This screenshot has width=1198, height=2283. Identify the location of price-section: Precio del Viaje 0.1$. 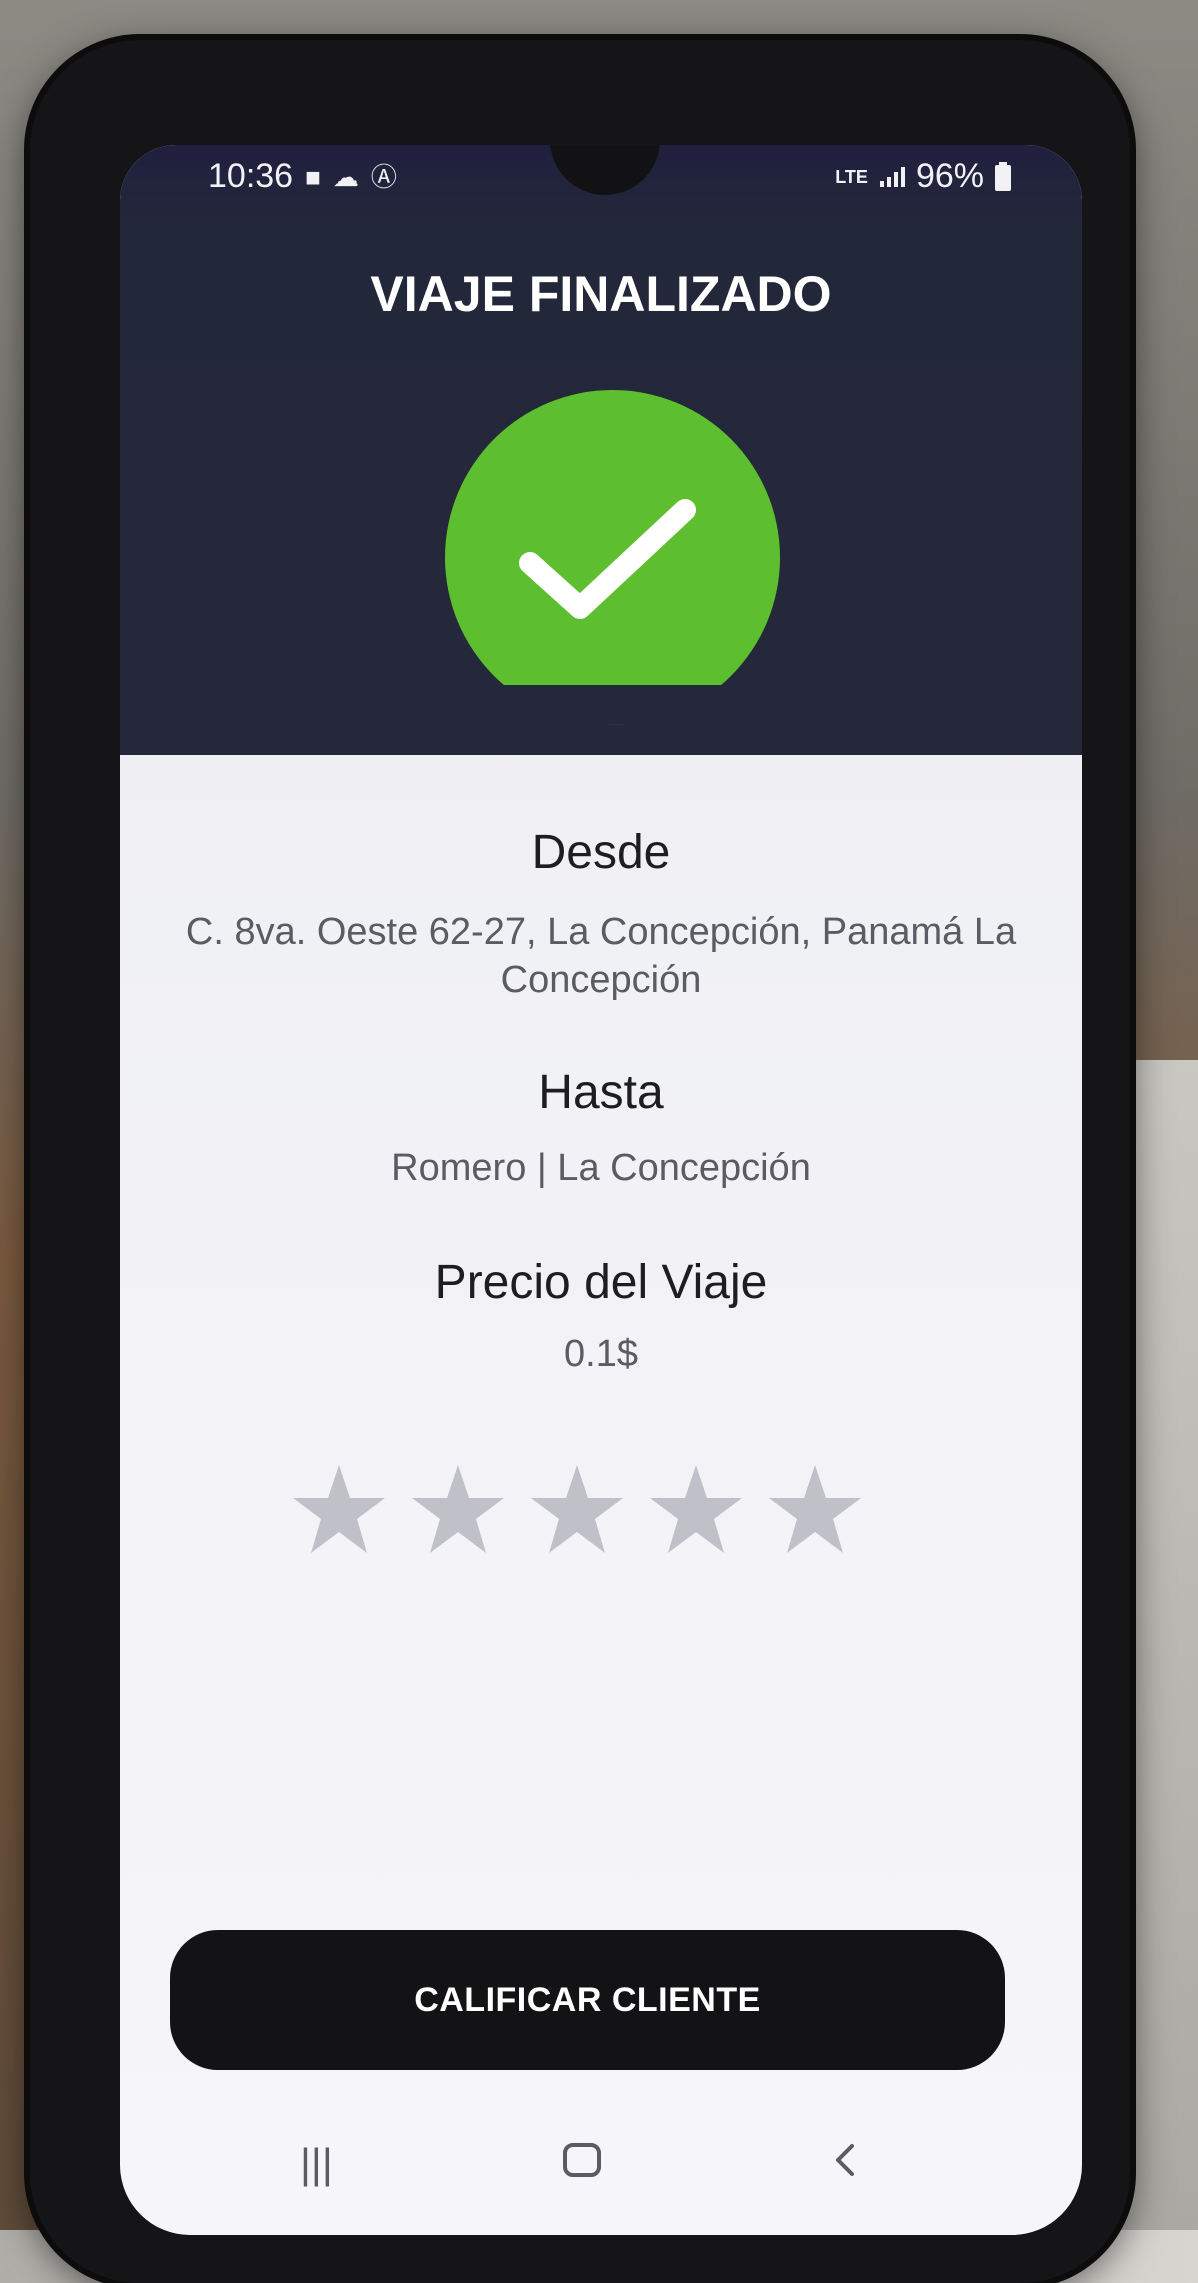
(601, 1316).